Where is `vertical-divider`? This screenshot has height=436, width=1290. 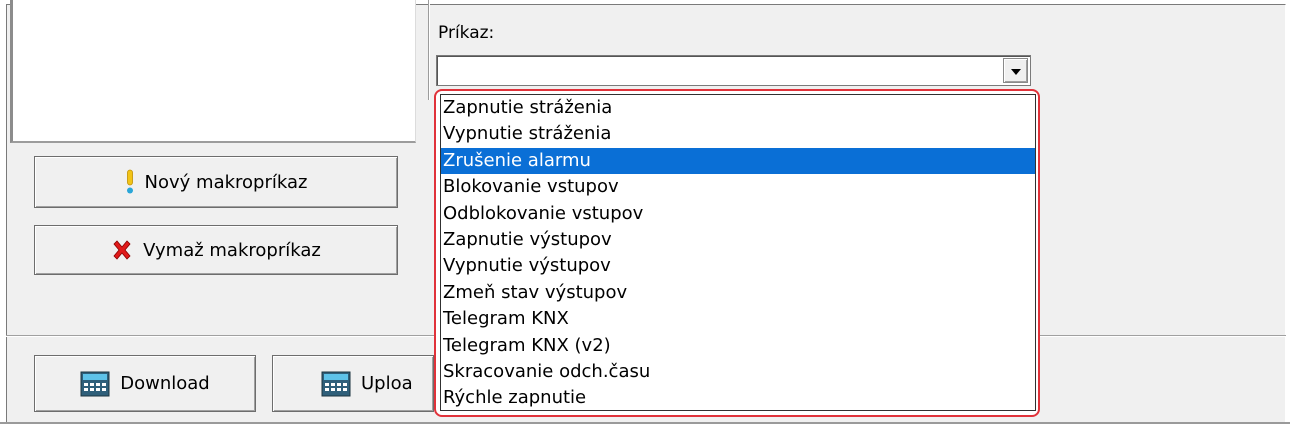
vertical-divider is located at coordinates (429, 50).